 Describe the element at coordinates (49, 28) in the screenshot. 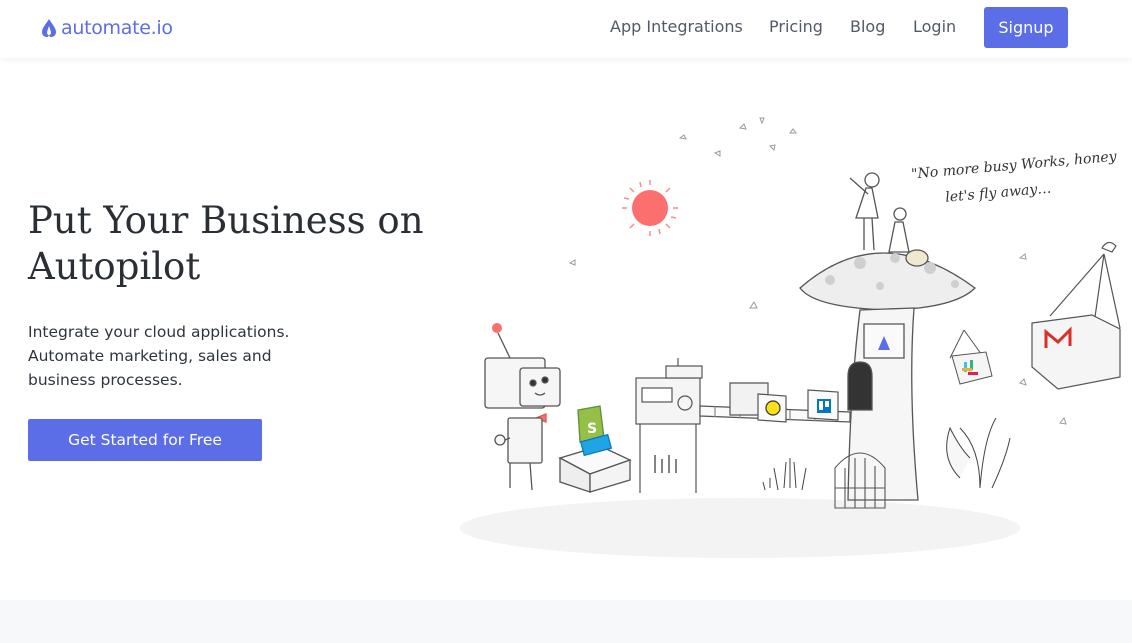

I see `automate-logo-icon` at that location.